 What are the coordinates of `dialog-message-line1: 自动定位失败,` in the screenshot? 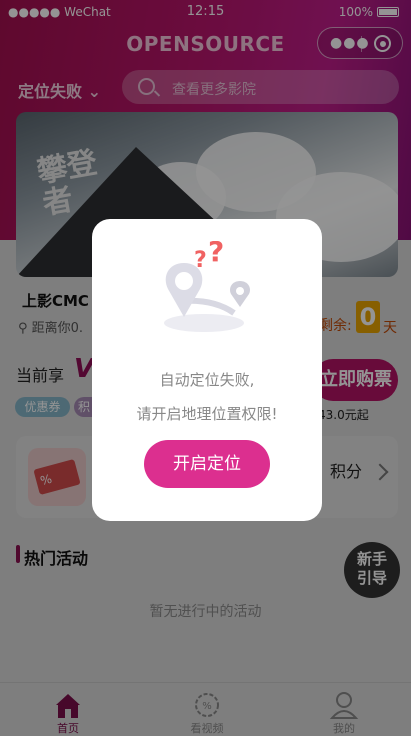 It's located at (207, 380).